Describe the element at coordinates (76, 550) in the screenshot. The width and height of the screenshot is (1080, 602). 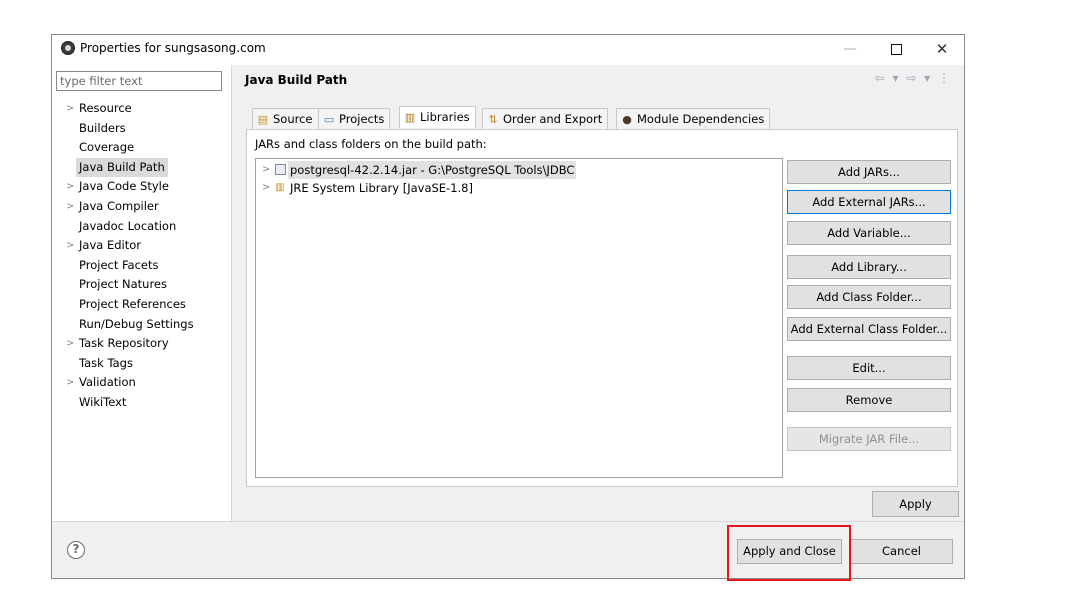
I see `help-icon: ?` at that location.